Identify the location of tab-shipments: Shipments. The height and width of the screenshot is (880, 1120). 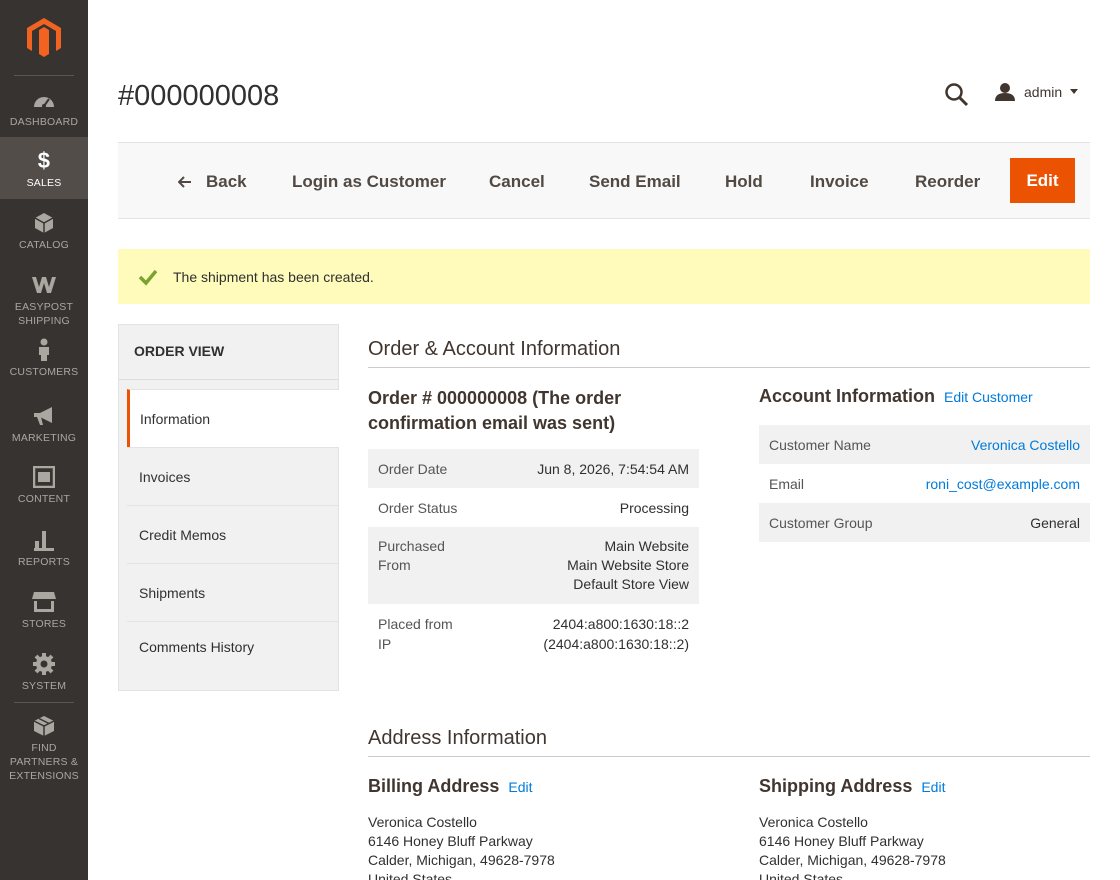
(233, 592).